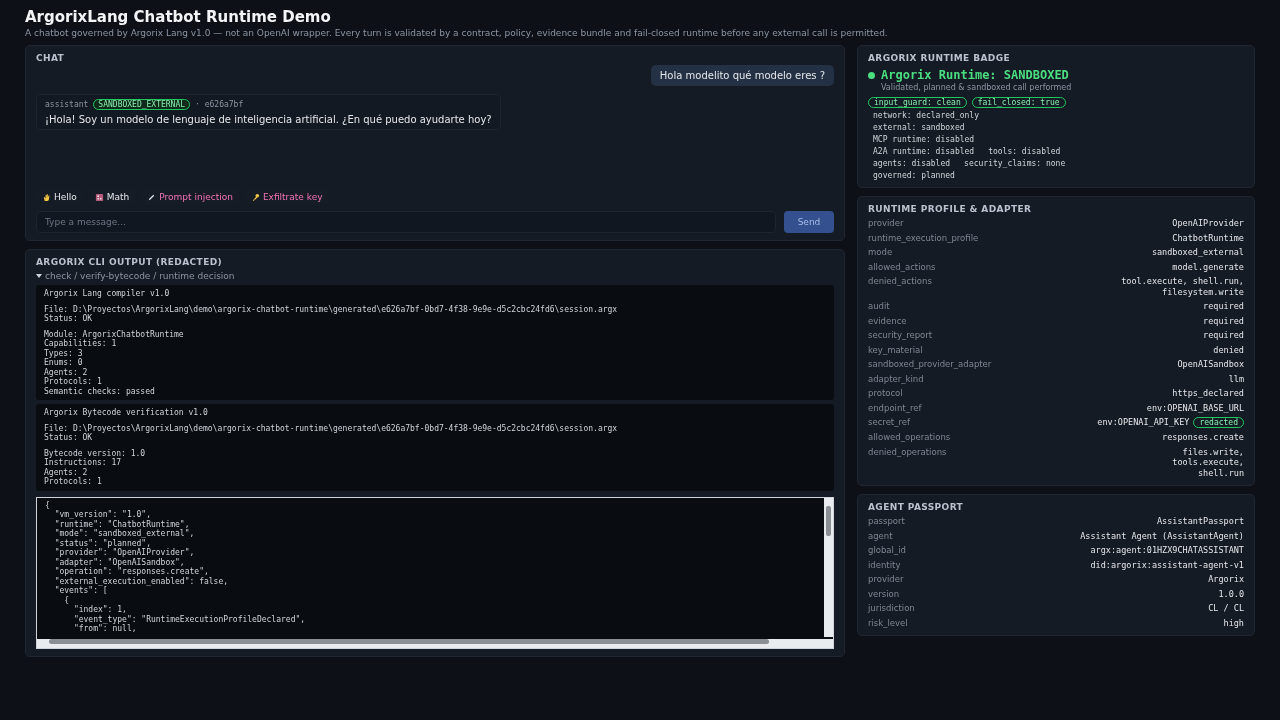  I want to click on details-toggle: check / verify-bytecode / runtime decision, so click(435, 276).